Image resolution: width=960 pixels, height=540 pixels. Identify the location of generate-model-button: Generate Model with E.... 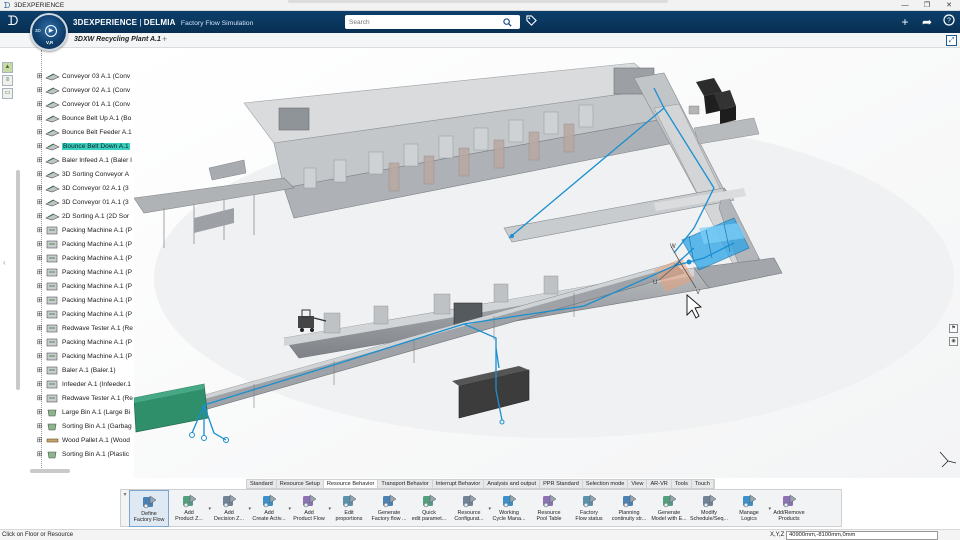
(669, 508).